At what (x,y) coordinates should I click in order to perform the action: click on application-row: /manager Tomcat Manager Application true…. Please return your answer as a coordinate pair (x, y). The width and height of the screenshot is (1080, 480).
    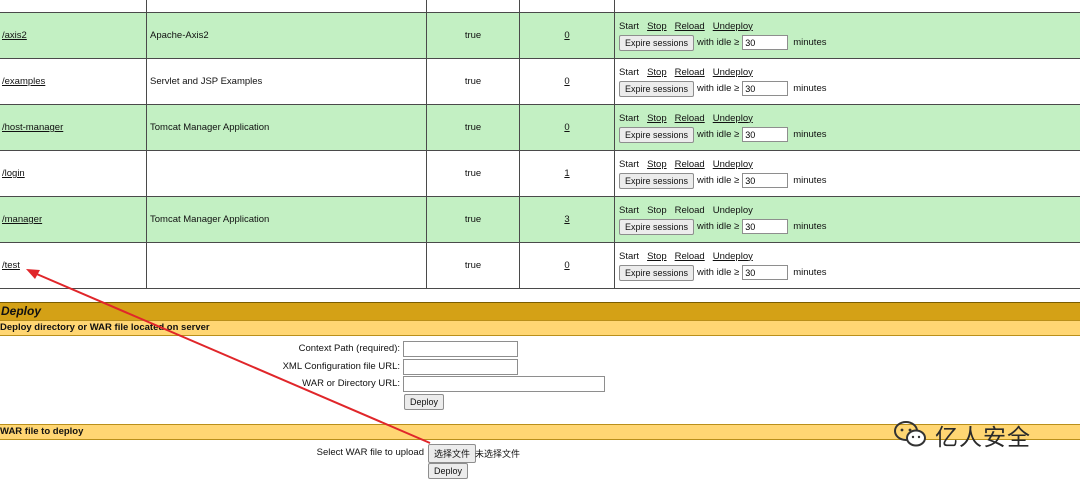
    Looking at the image, I should click on (540, 219).